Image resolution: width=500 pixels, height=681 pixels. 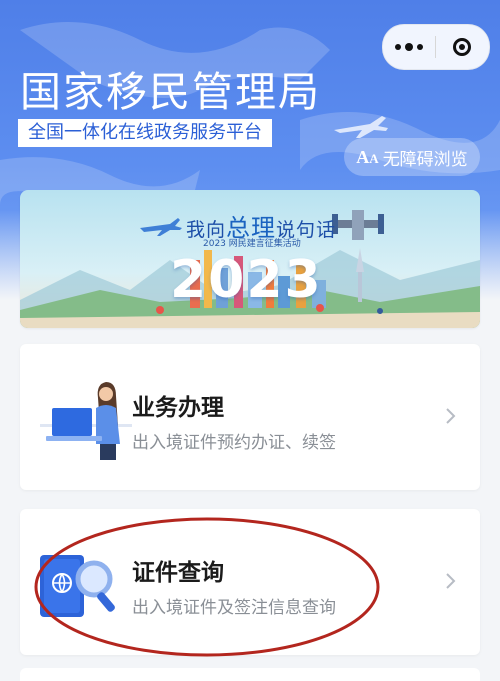 I want to click on banner-year: 2023, so click(x=246, y=280).